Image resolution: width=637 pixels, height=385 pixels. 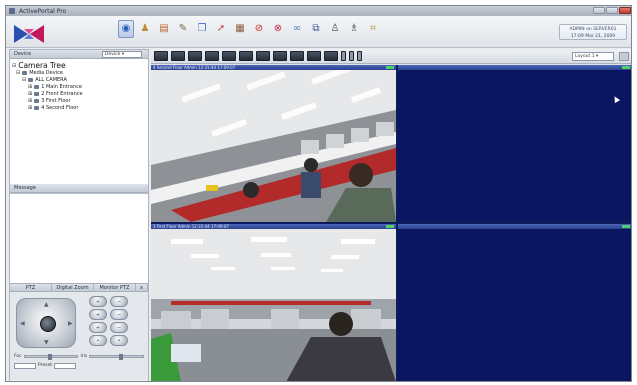 I want to click on preset-select, so click(x=25, y=365).